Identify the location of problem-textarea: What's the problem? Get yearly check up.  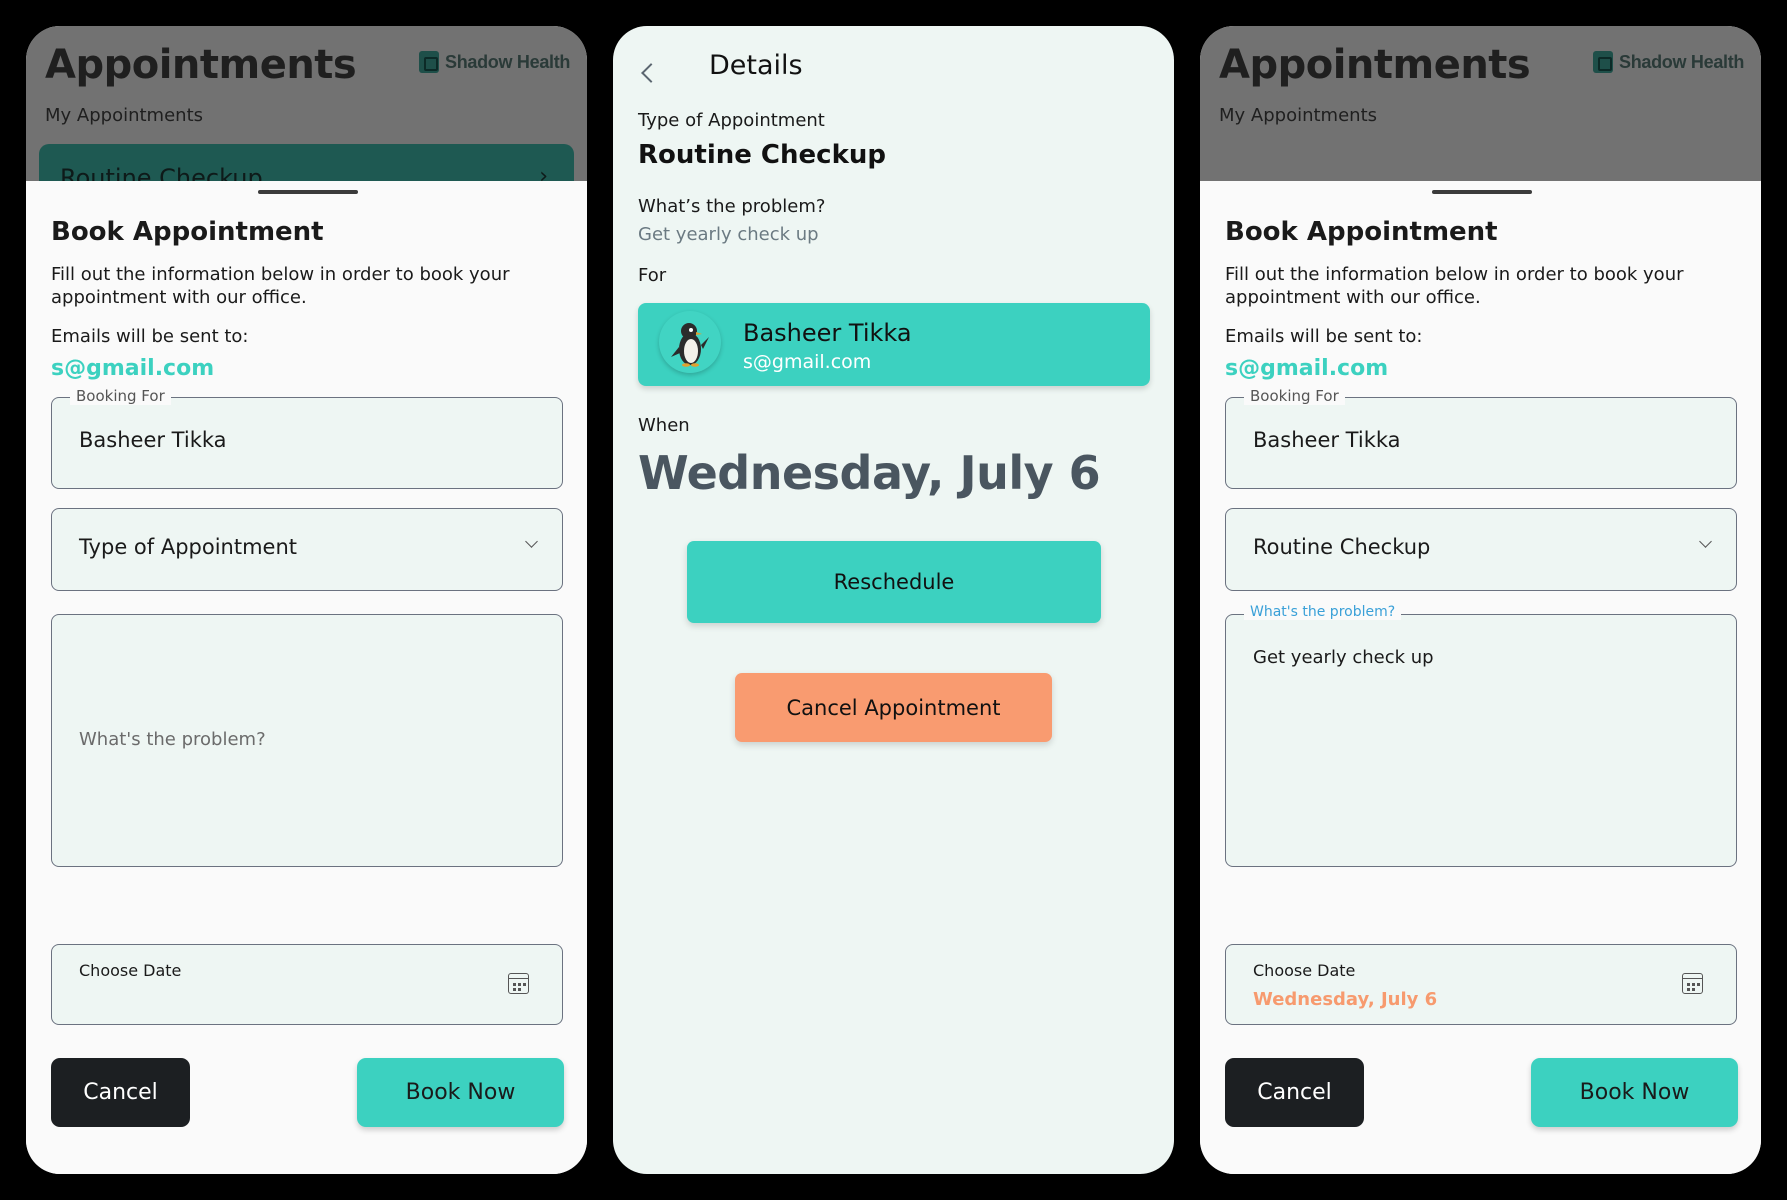
(1481, 735).